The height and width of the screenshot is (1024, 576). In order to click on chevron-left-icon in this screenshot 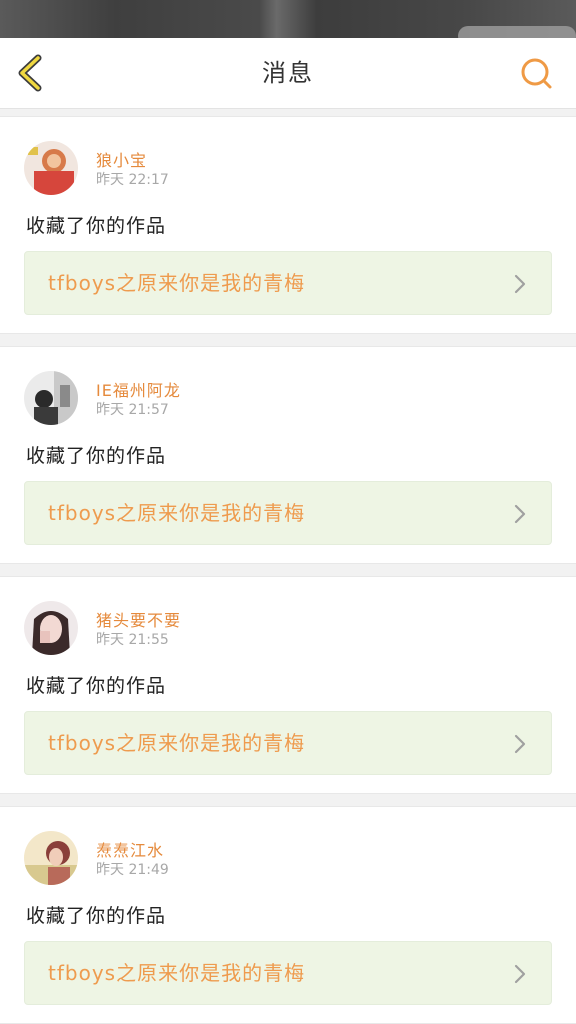, I will do `click(30, 73)`.